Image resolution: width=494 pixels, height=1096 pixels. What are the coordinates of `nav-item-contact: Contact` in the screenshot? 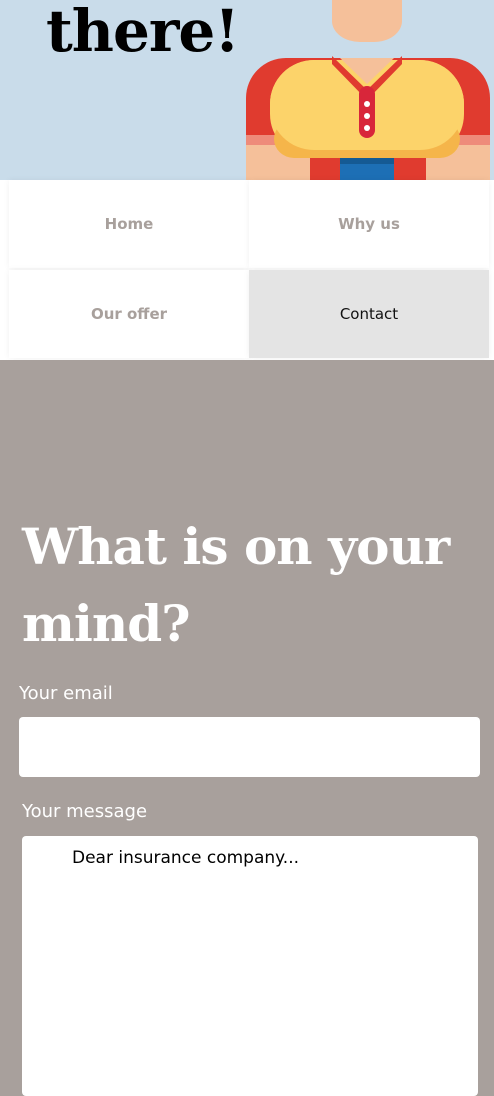 It's located at (369, 314).